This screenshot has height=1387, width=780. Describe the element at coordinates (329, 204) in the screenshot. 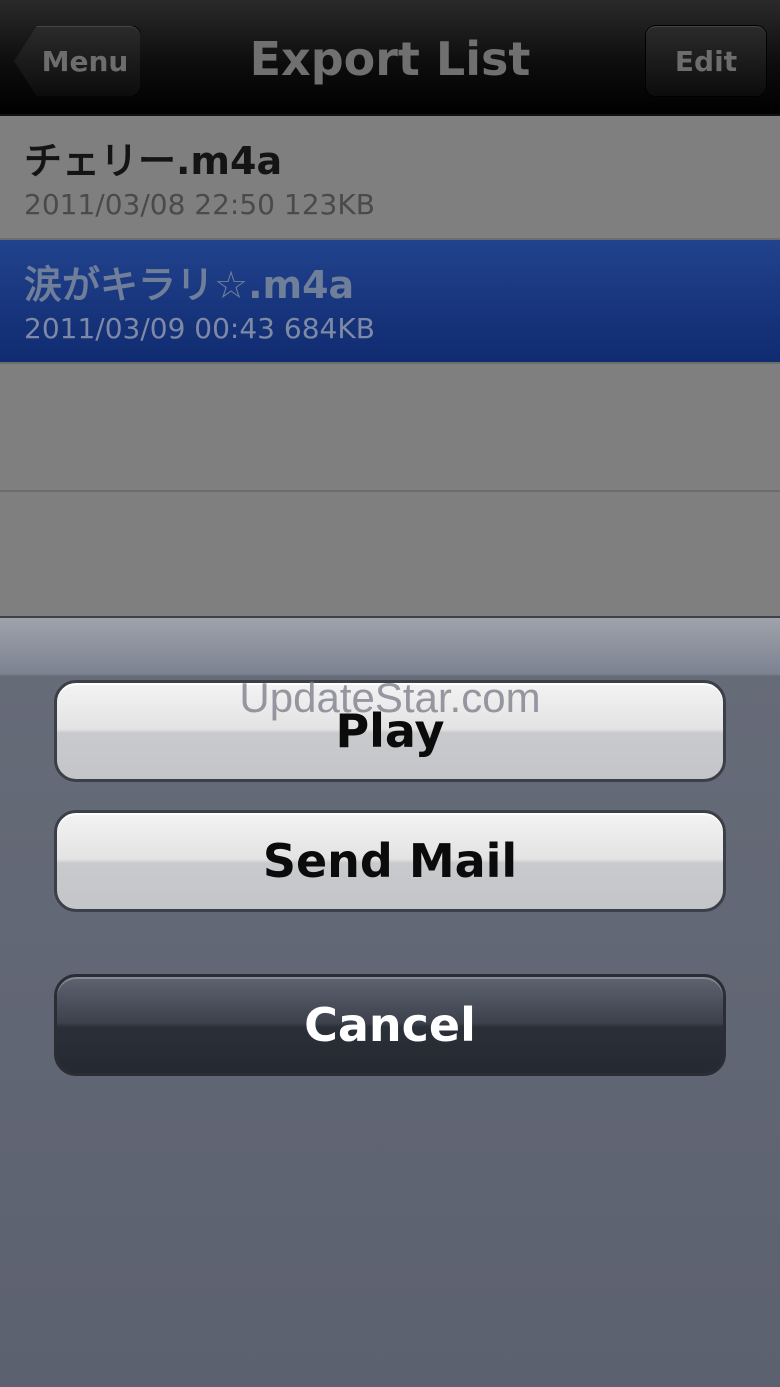

I see `file-size: 123KB` at that location.